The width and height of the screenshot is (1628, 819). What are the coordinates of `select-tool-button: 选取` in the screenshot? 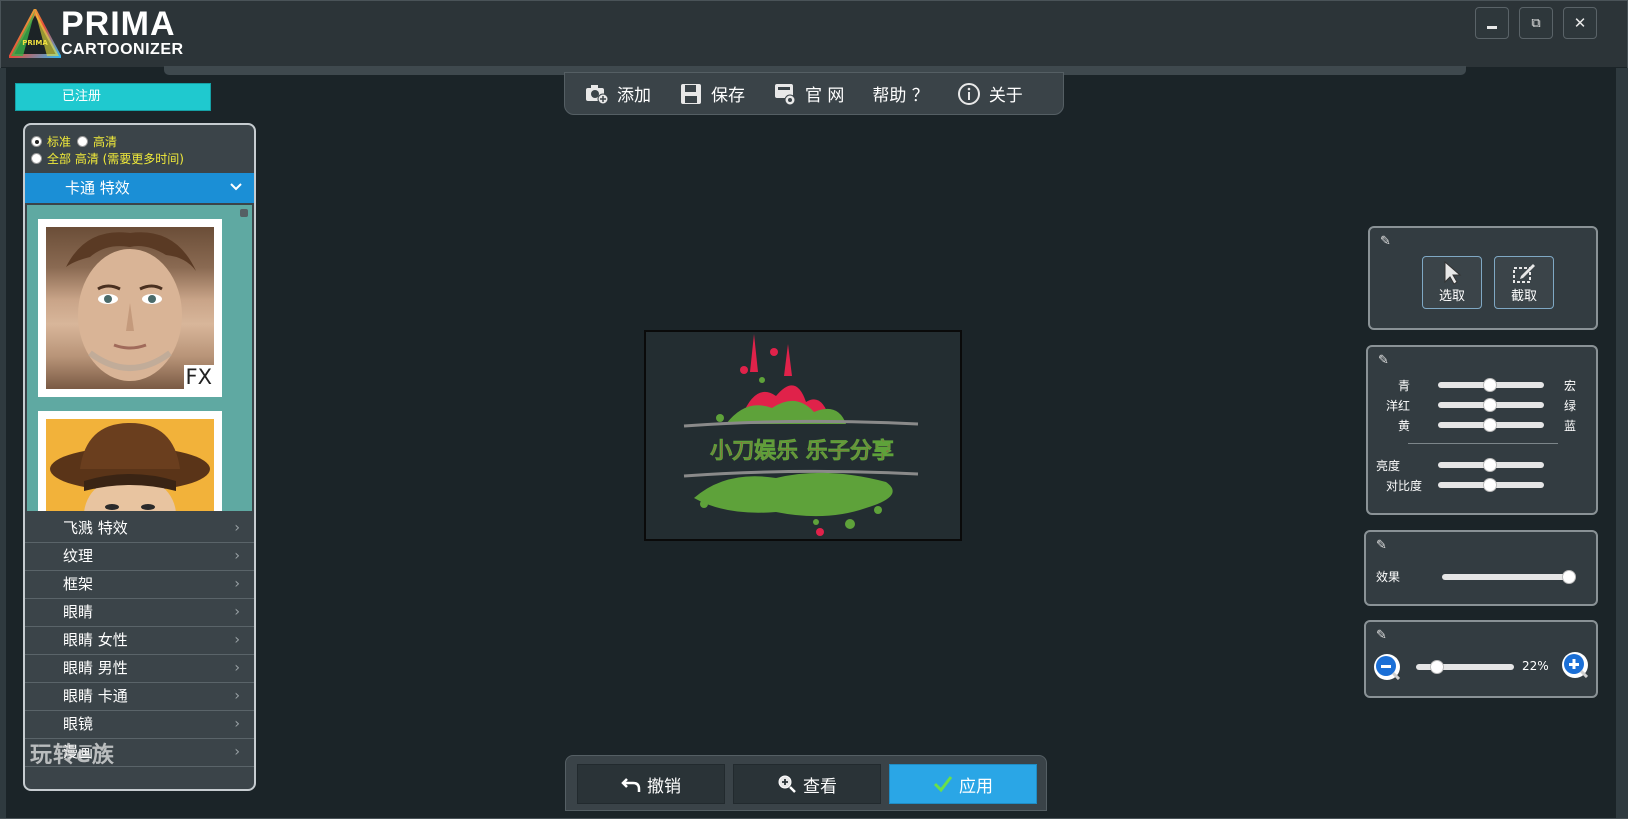 It's located at (1452, 282).